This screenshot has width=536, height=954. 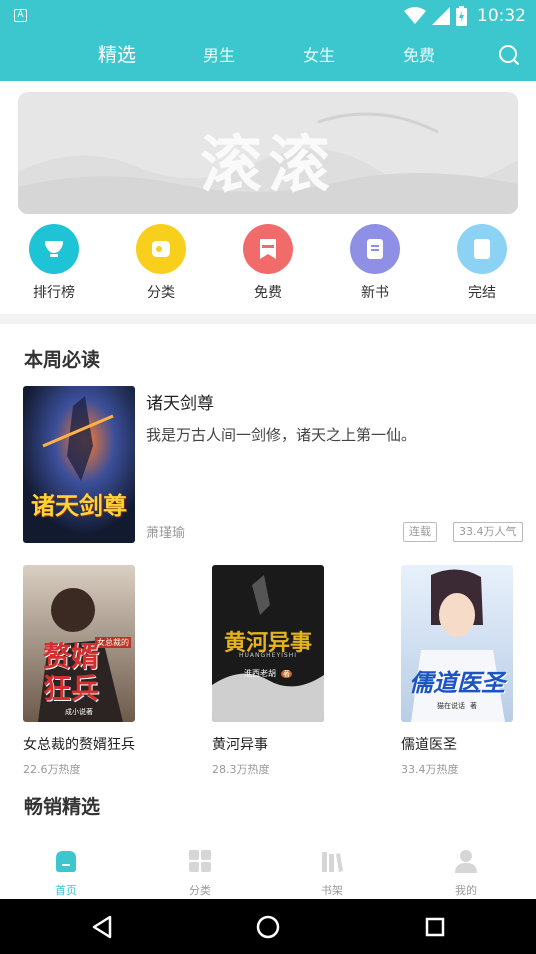 I want to click on battery-icon, so click(x=461, y=16).